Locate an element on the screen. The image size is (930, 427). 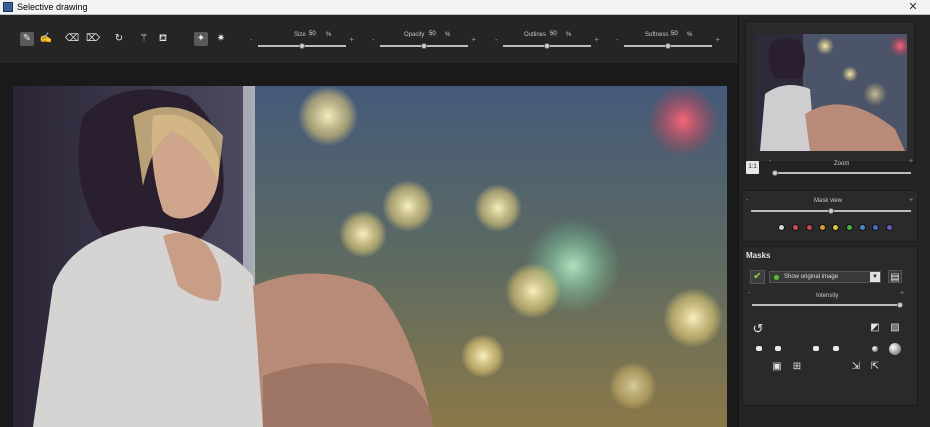
invert-mask-button: ◩ is located at coordinates (875, 327).